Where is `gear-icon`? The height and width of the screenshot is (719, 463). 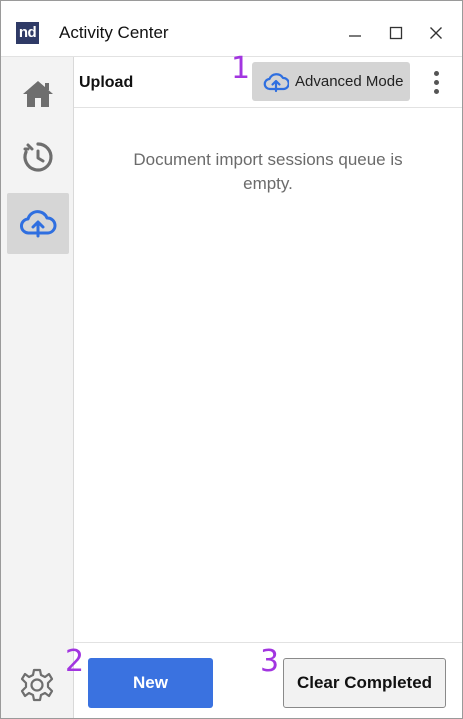
gear-icon is located at coordinates (37, 684).